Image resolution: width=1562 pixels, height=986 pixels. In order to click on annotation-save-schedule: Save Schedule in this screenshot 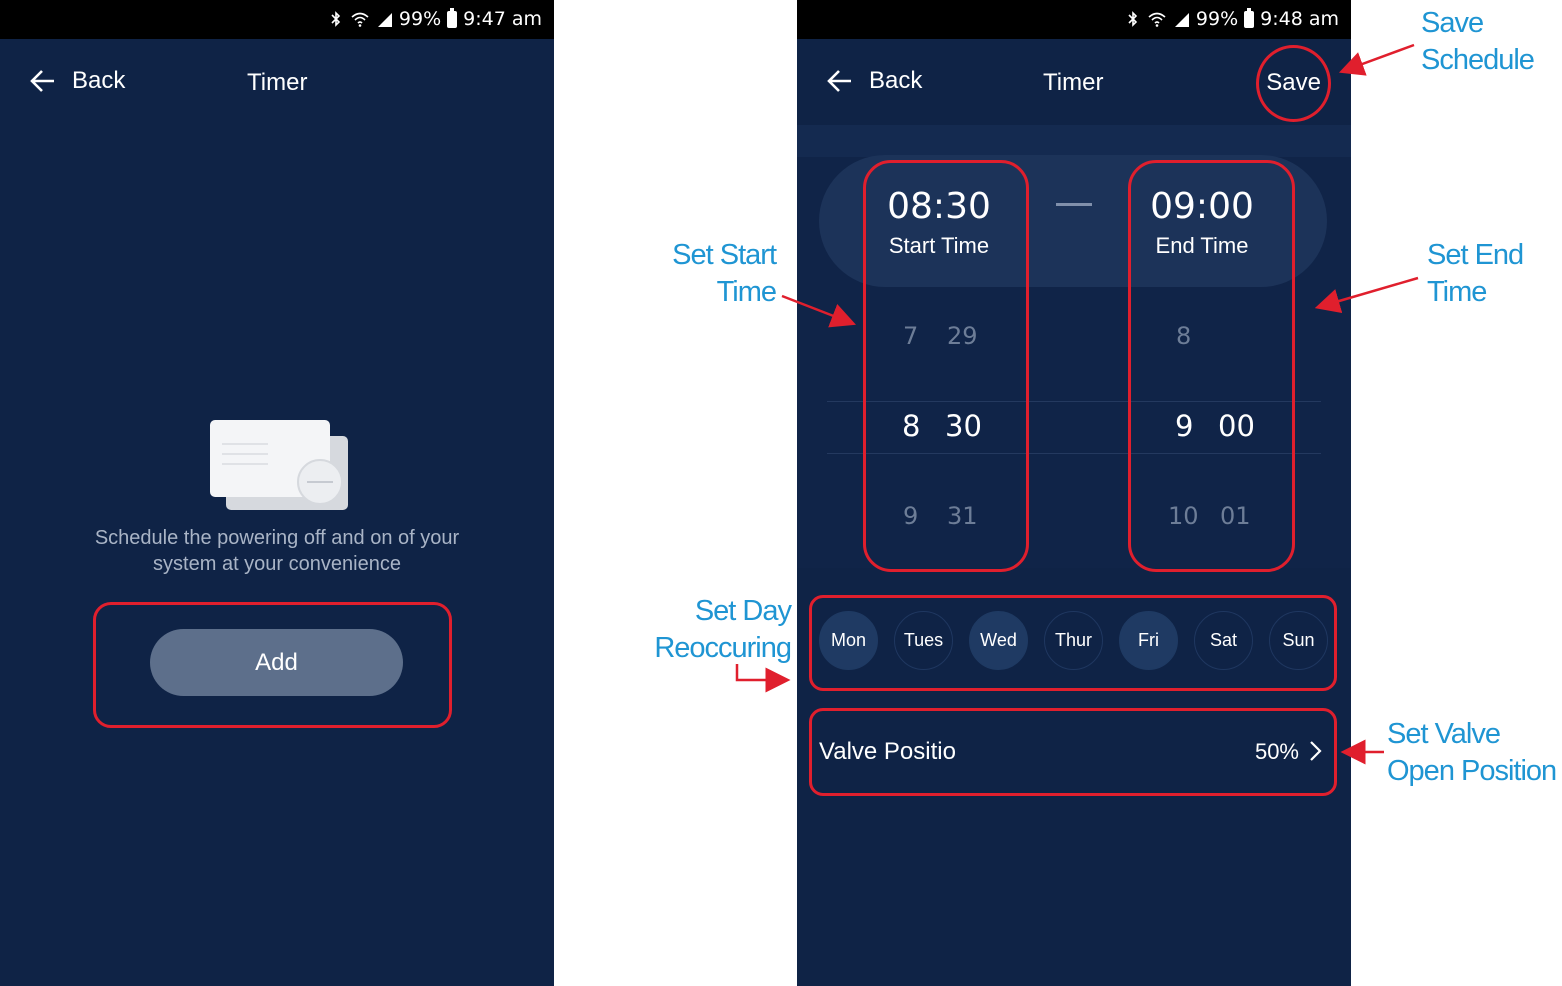, I will do `click(1478, 42)`.